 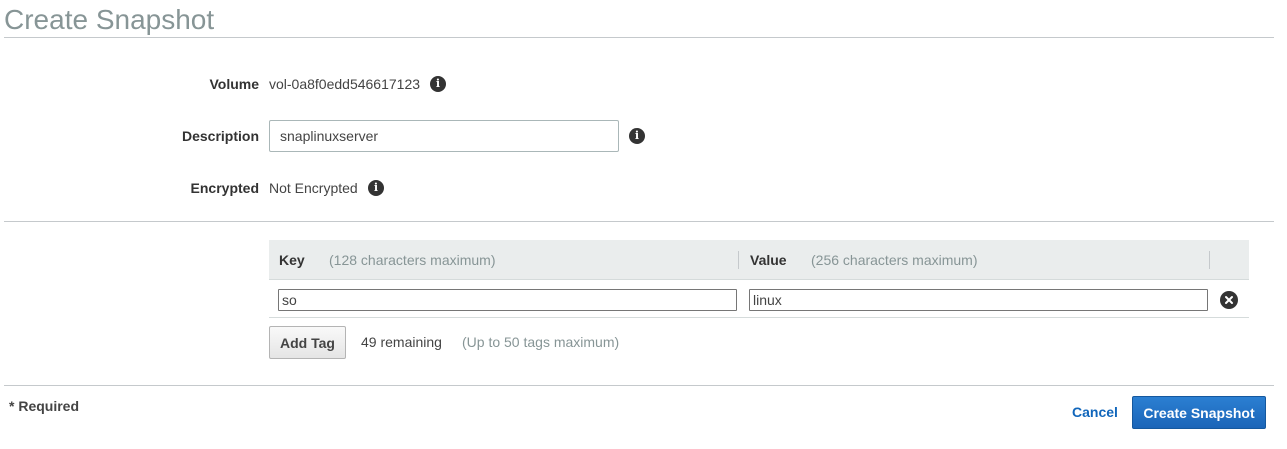 I want to click on remove-tag-icon, so click(x=1229, y=300).